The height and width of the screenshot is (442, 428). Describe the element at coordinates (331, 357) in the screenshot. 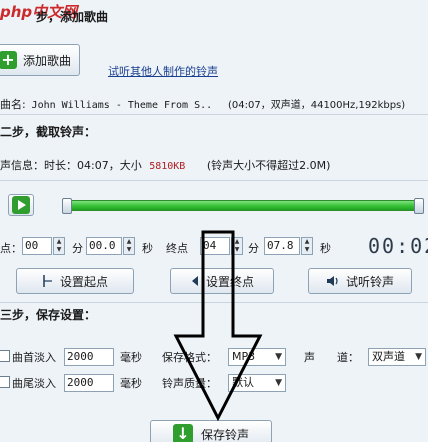

I see `channel-label: 声 道：` at that location.